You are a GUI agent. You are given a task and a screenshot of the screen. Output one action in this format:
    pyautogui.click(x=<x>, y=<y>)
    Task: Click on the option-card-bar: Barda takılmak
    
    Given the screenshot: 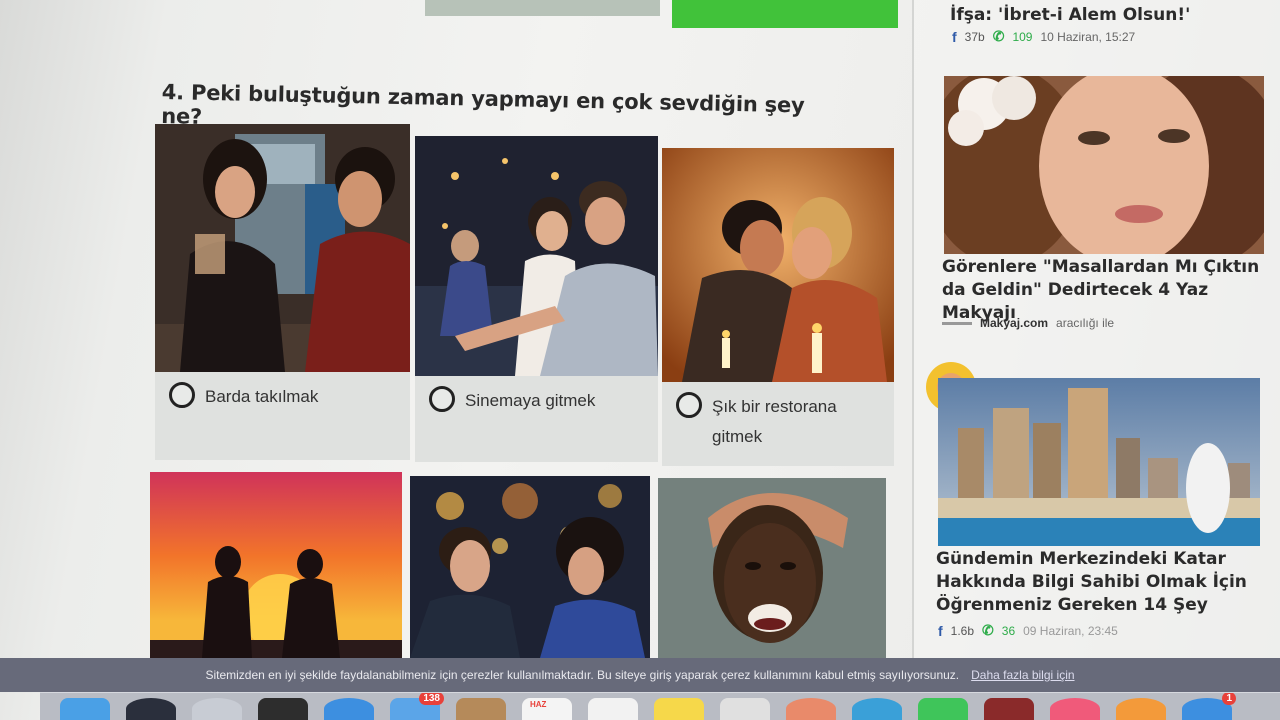 What is the action you would take?
    pyautogui.click(x=282, y=292)
    